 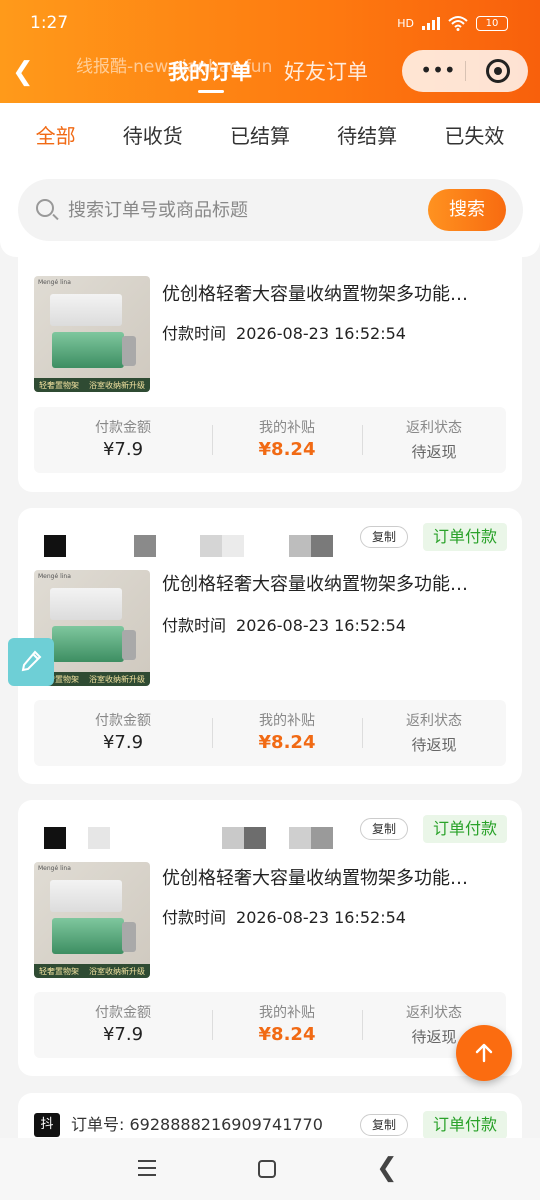 I want to click on status-time: 1:27, so click(x=49, y=23).